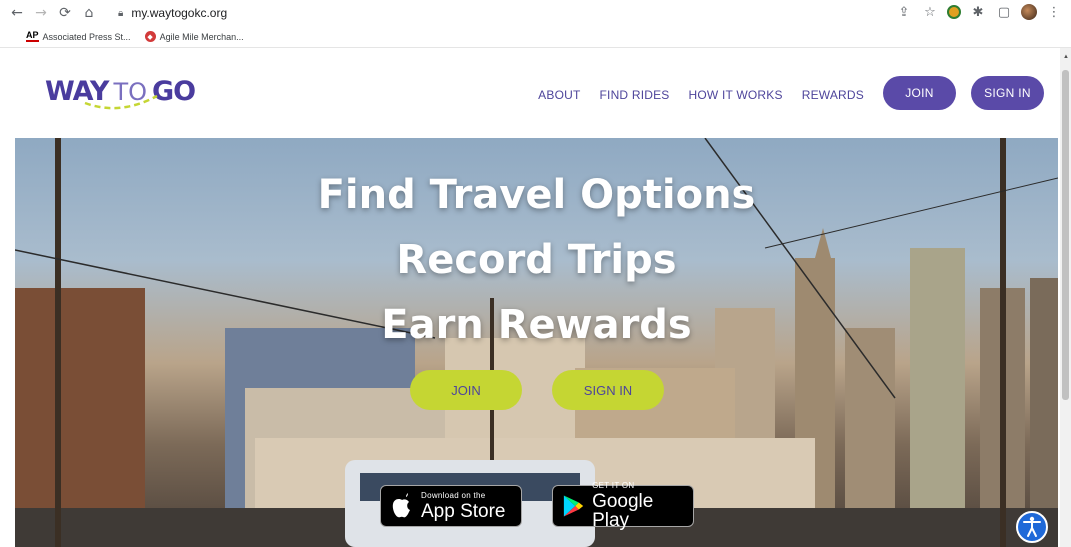  I want to click on share-icon: ⇪, so click(904, 12).